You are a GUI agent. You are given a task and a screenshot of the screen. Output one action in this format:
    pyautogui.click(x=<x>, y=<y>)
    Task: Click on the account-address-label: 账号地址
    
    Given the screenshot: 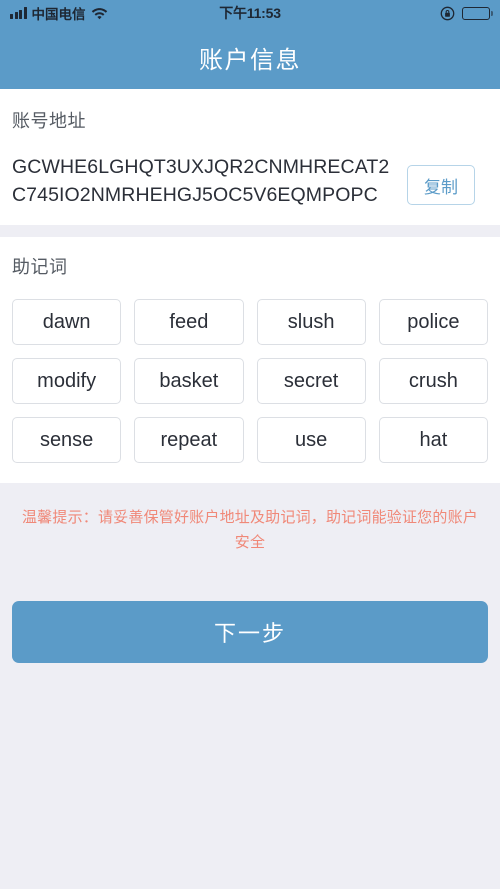 What is the action you would take?
    pyautogui.click(x=49, y=121)
    